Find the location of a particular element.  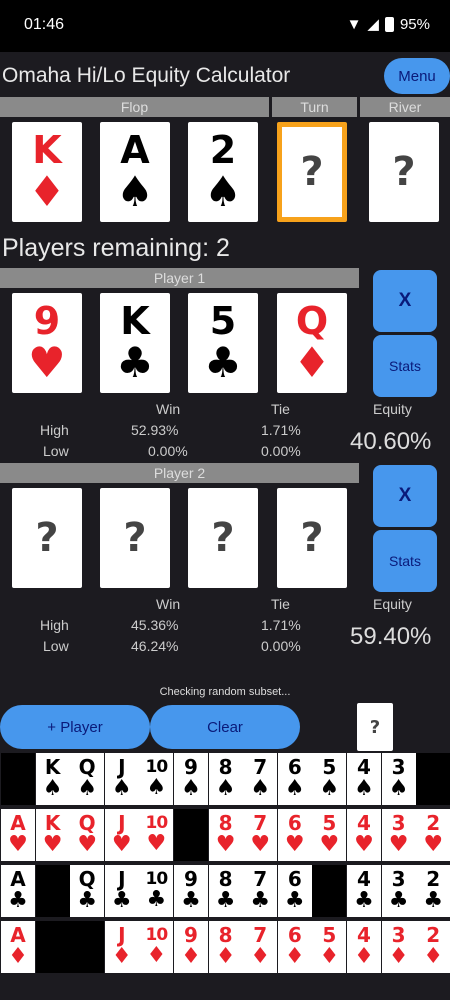

deck-card: 6 ♣ is located at coordinates (294, 891).